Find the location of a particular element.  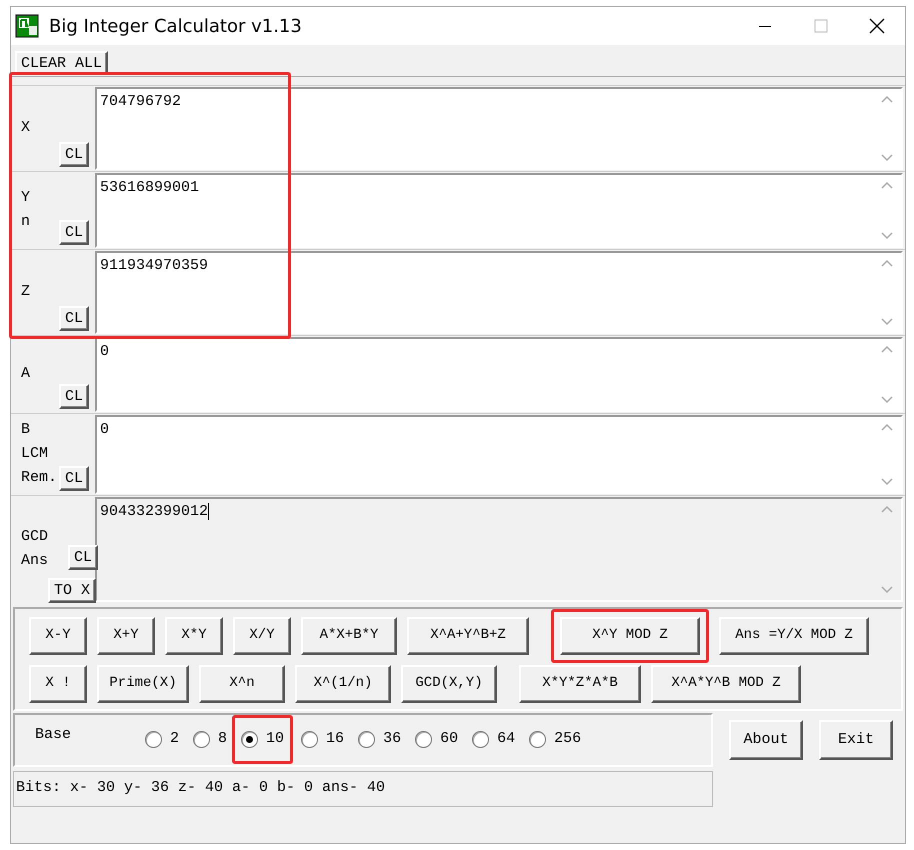

radio-button: 36 is located at coordinates (380, 739).